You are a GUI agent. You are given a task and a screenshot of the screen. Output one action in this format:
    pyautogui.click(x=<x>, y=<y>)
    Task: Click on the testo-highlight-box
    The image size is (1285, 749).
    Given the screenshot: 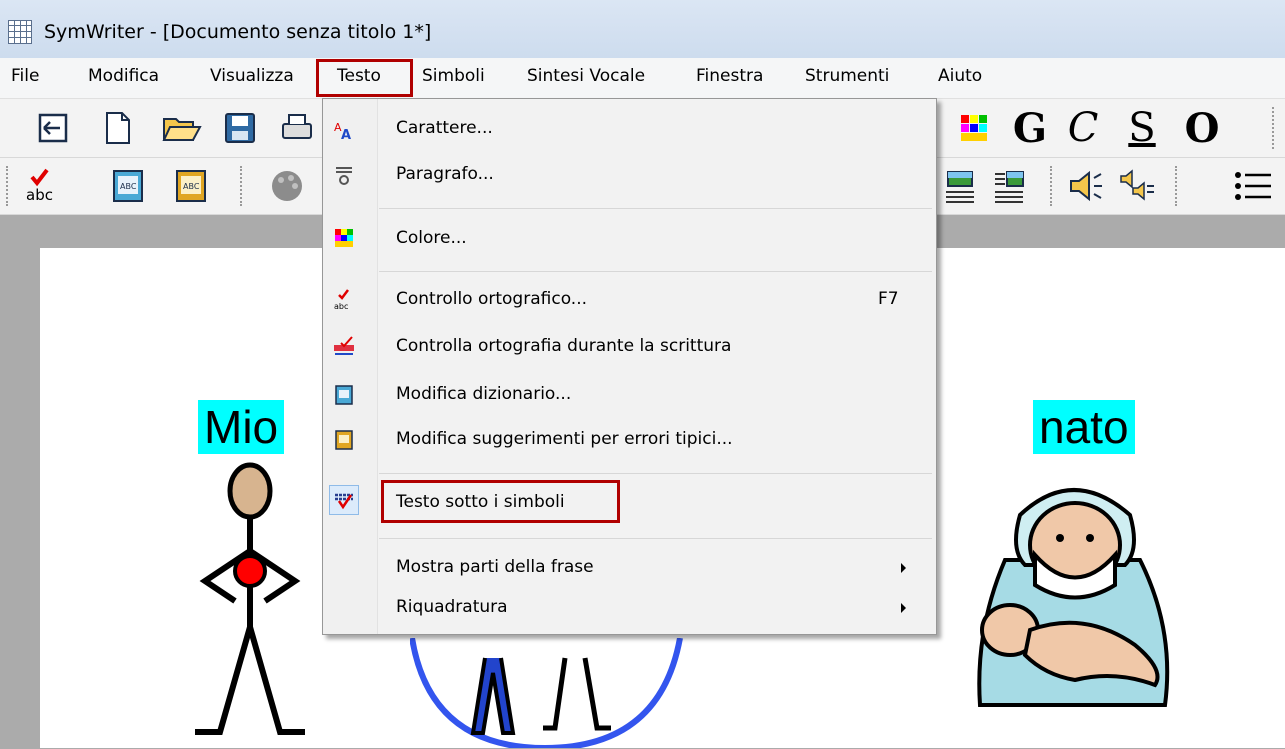 What is the action you would take?
    pyautogui.click(x=364, y=78)
    